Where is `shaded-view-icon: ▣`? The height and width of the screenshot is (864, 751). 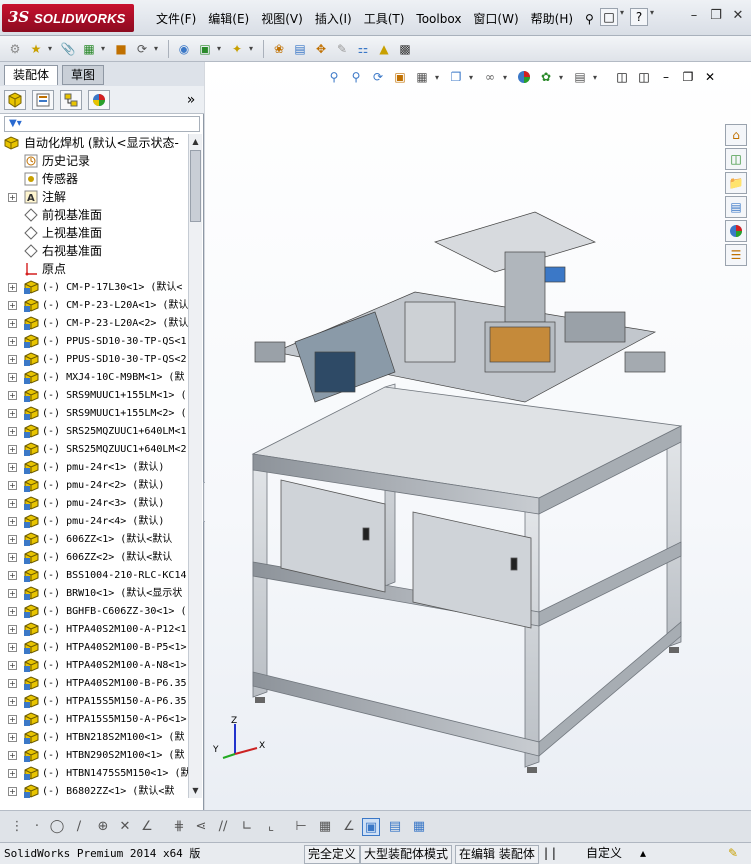 shaded-view-icon: ▣ is located at coordinates (371, 827).